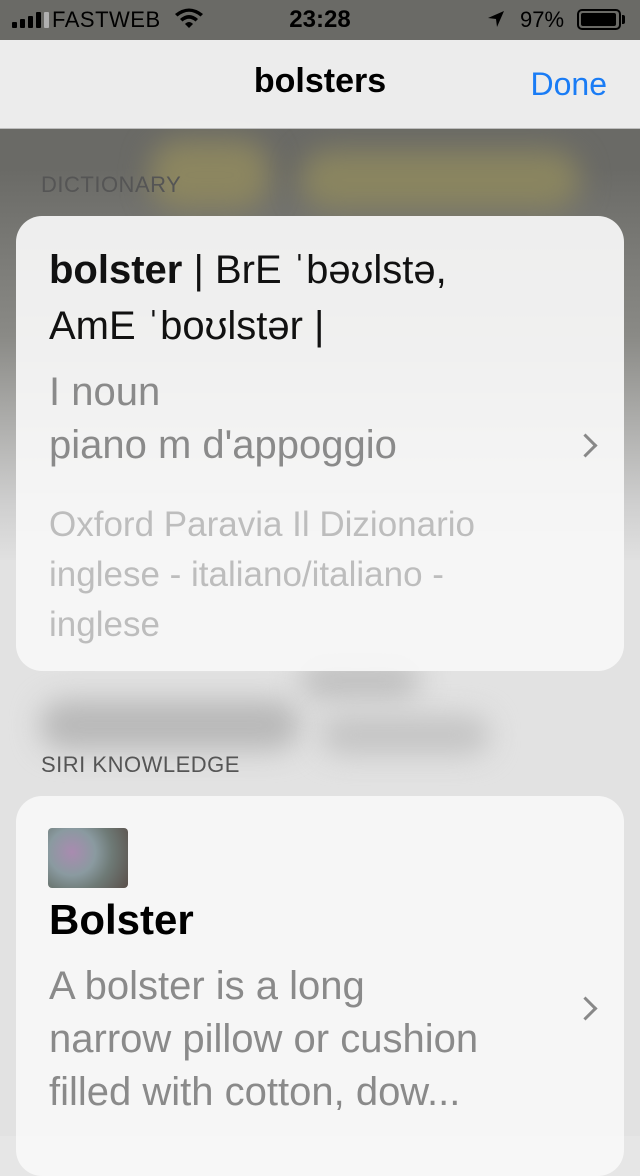 Image resolution: width=640 pixels, height=1176 pixels. Describe the element at coordinates (319, 298) in the screenshot. I see `dictionary-headword: bolster | BrE ˈbəʊlstə, AmE ˈboʊlstər |` at that location.